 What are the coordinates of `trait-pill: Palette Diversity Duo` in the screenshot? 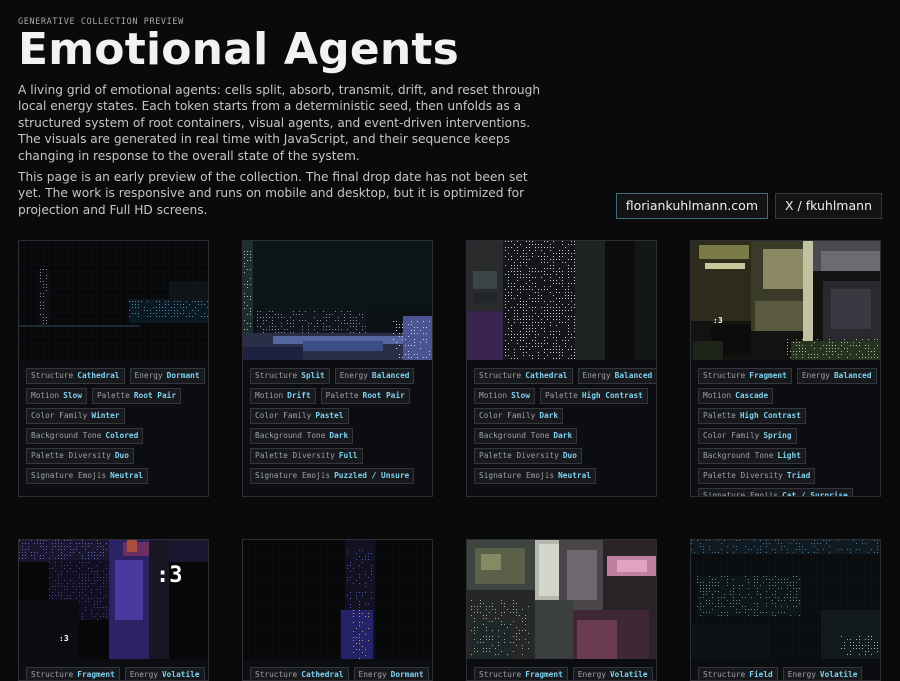 It's located at (528, 456).